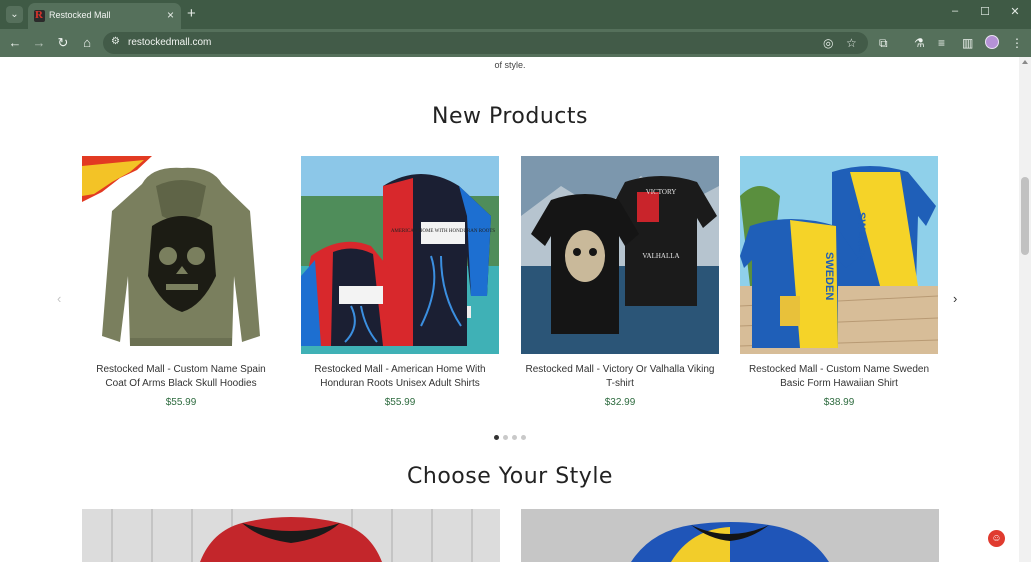  What do you see at coordinates (15, 43) in the screenshot?
I see `back-arrow-icon: ←` at bounding box center [15, 43].